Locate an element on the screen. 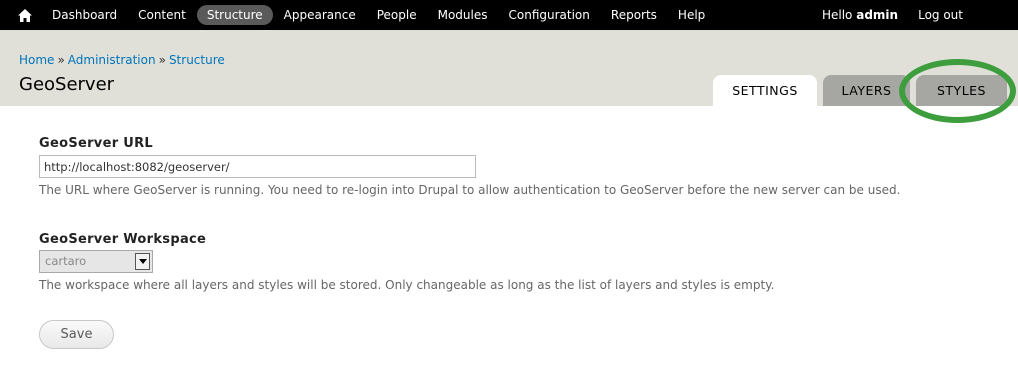 The width and height of the screenshot is (1018, 389). dropdown-arrow-icon is located at coordinates (142, 261).